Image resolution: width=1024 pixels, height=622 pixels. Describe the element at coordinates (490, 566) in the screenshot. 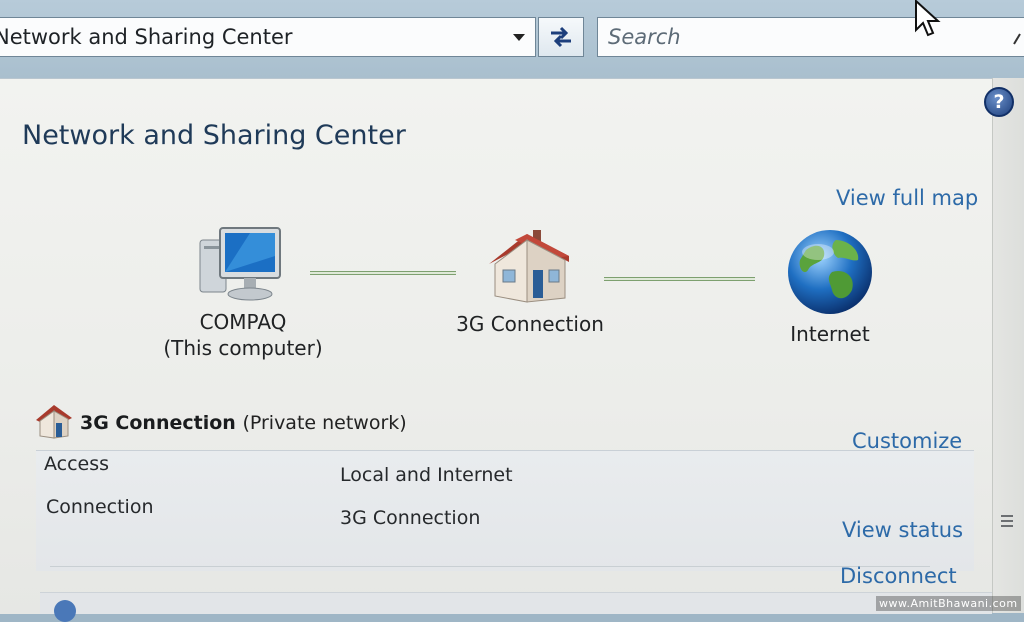

I see `divider` at that location.